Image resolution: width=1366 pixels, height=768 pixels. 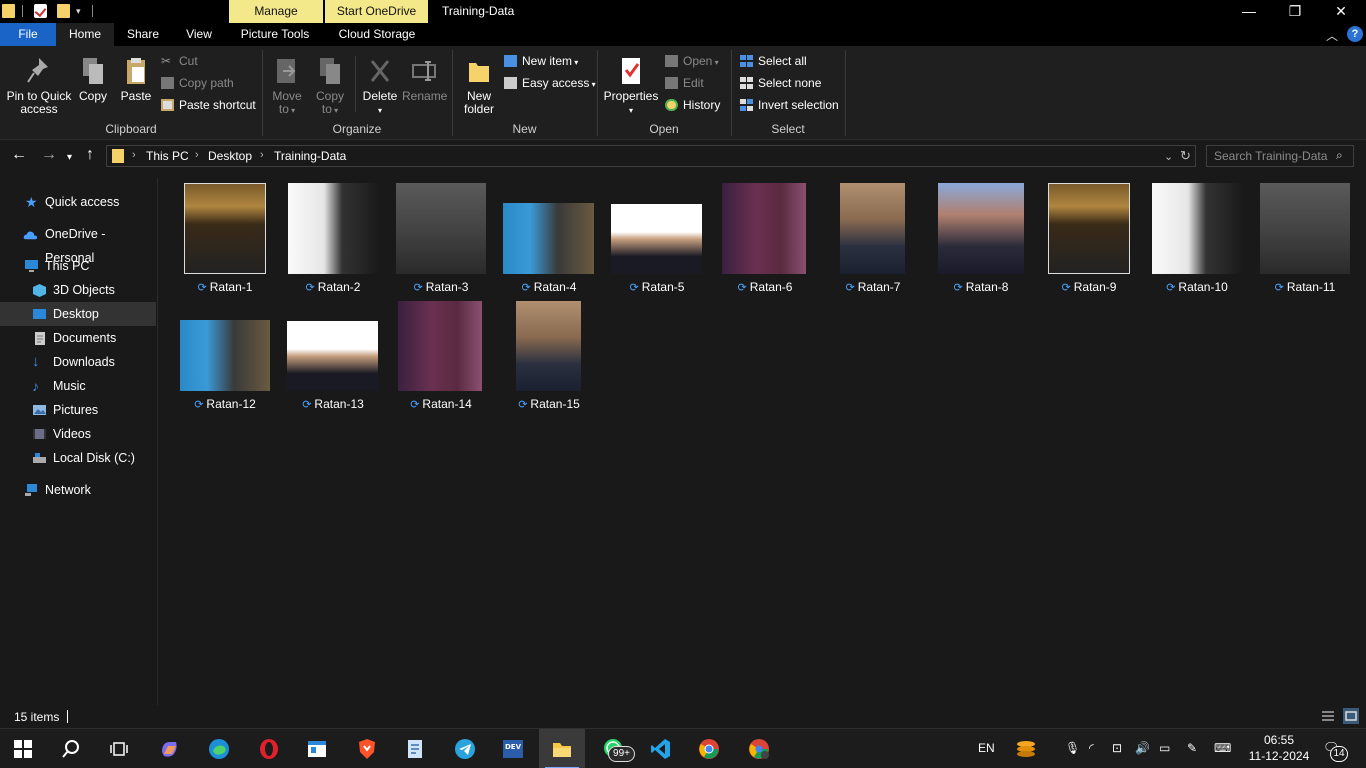 What do you see at coordinates (78, 490) in the screenshot?
I see `nav-item-network: Network` at bounding box center [78, 490].